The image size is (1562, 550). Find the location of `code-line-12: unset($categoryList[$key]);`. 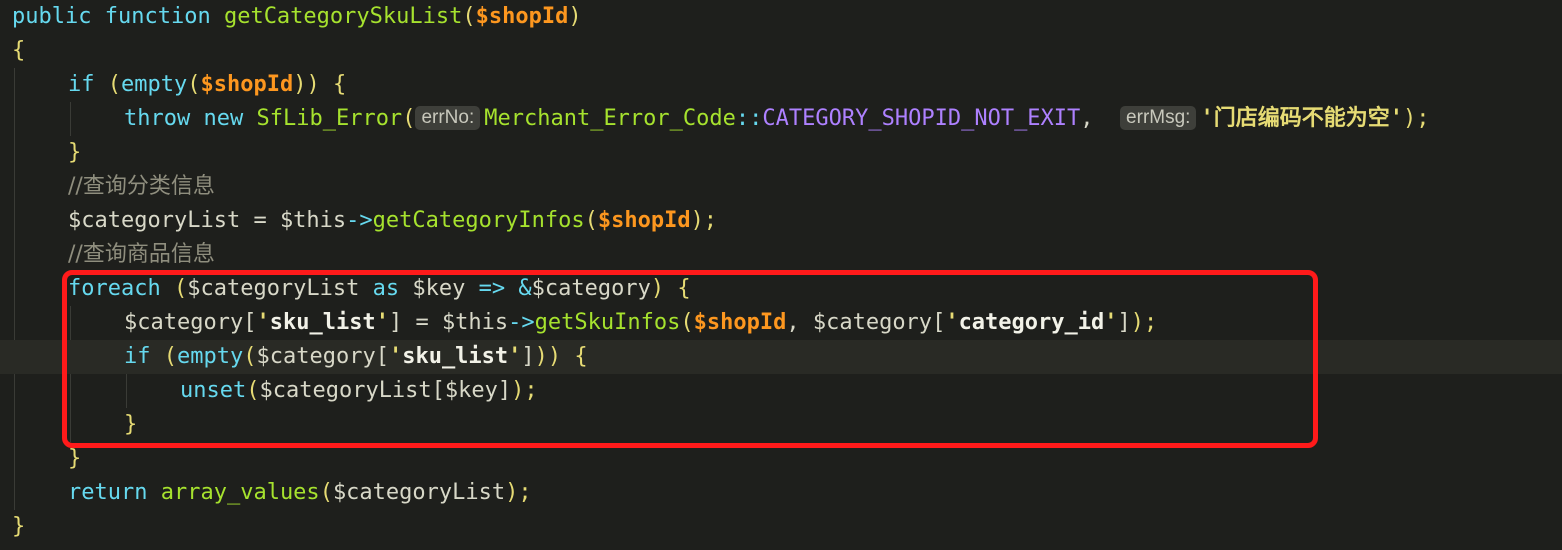

code-line-12: unset($categoryList[$key]); is located at coordinates (781, 391).